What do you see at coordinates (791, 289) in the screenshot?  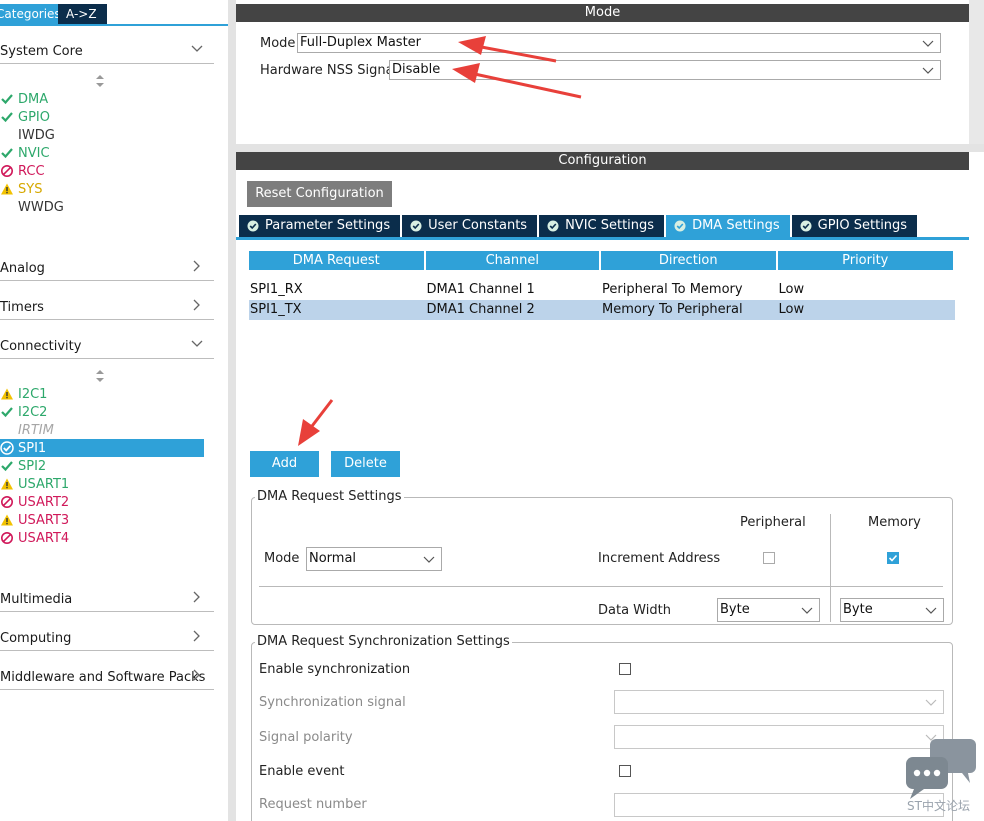 I see `table-cell: Low` at bounding box center [791, 289].